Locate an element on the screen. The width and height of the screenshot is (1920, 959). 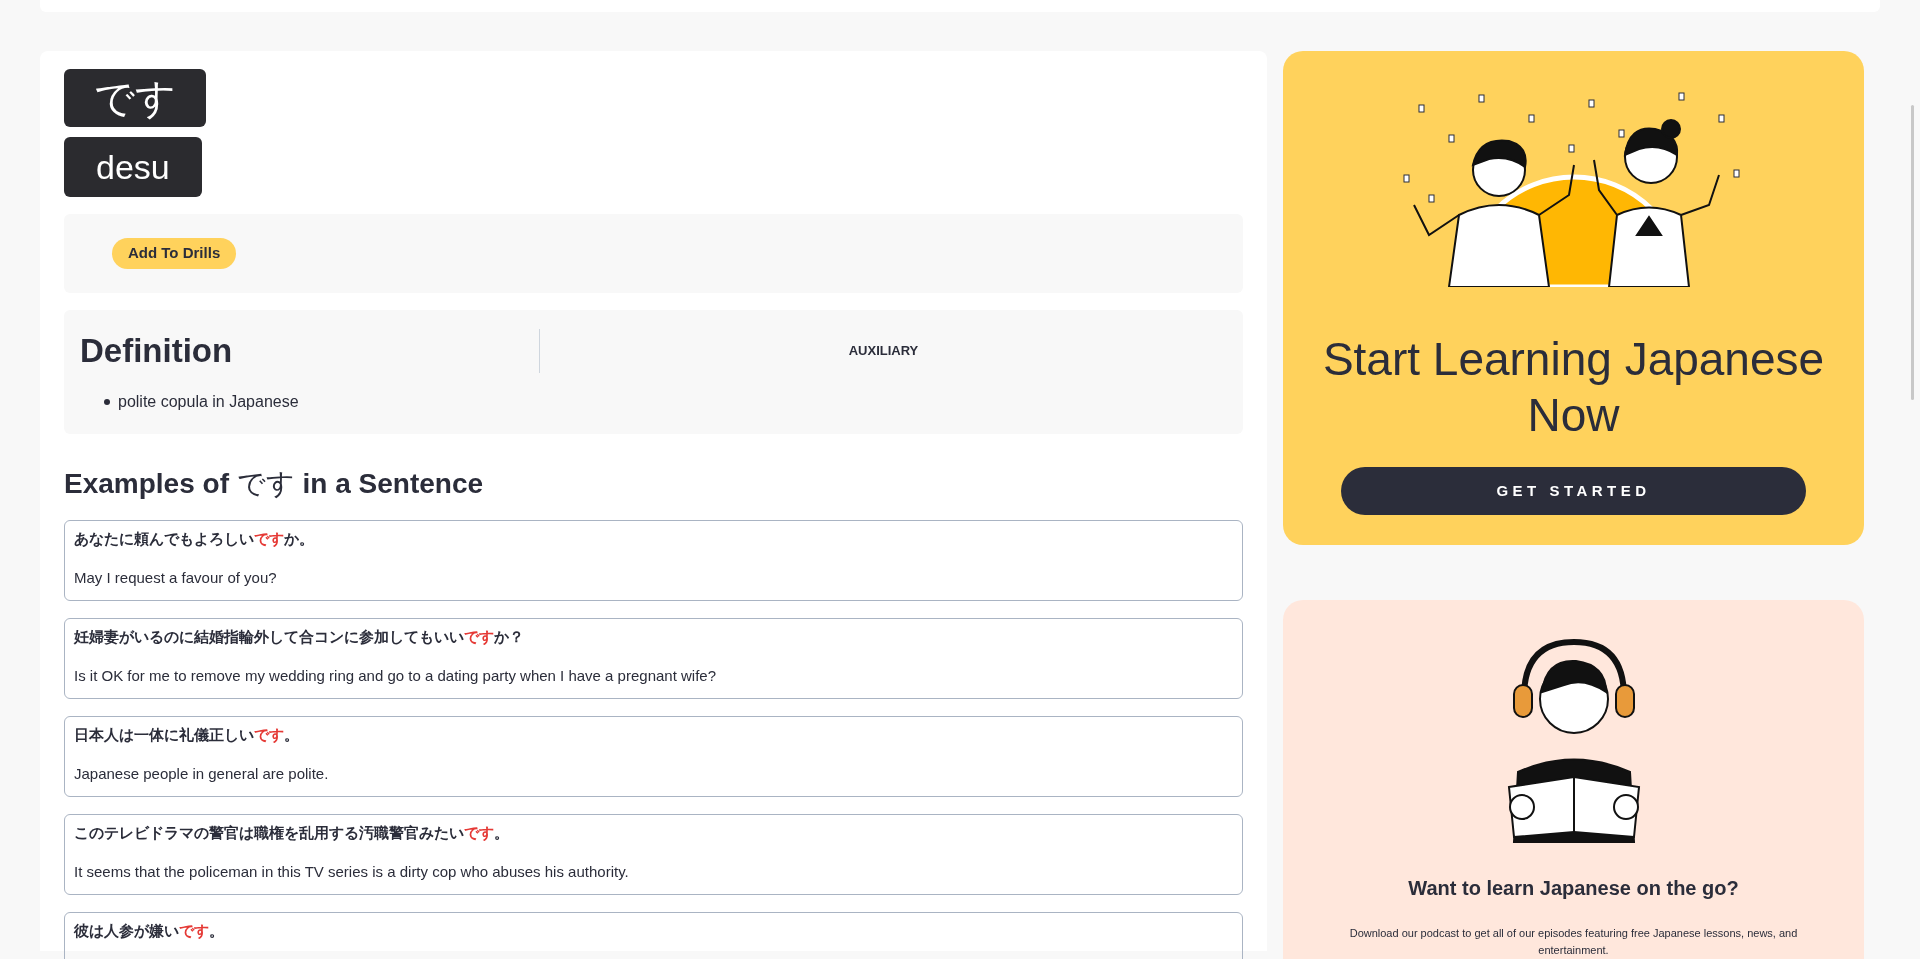
english-translation: May I request a favour of you? is located at coordinates (176, 578).